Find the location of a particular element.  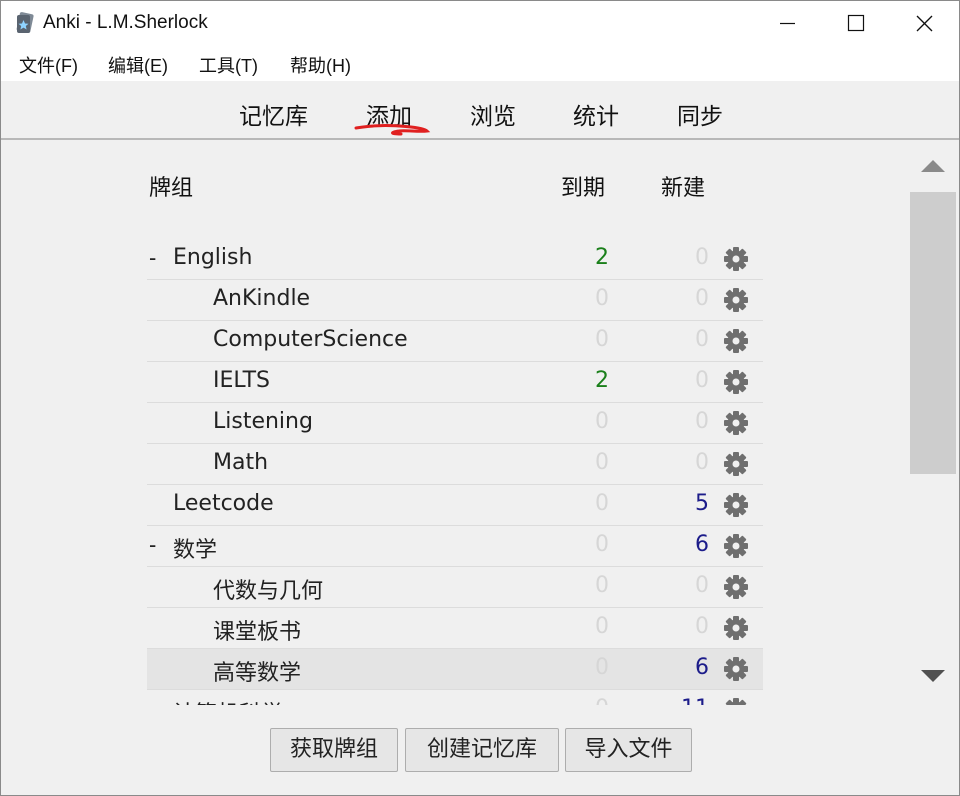

deck-name-link: IELTS is located at coordinates (241, 380).